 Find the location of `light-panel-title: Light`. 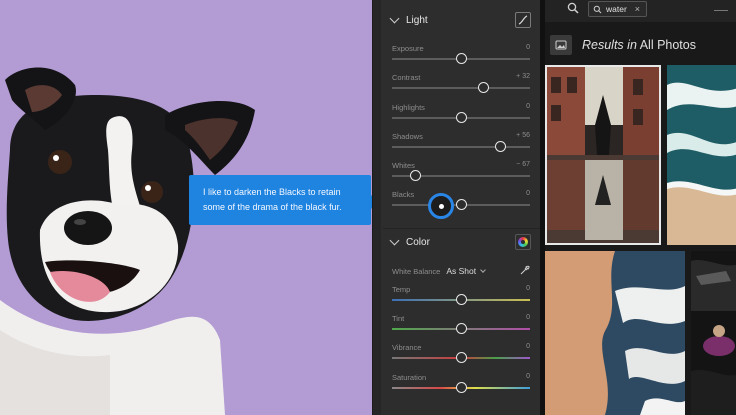

light-panel-title: Light is located at coordinates (417, 20).